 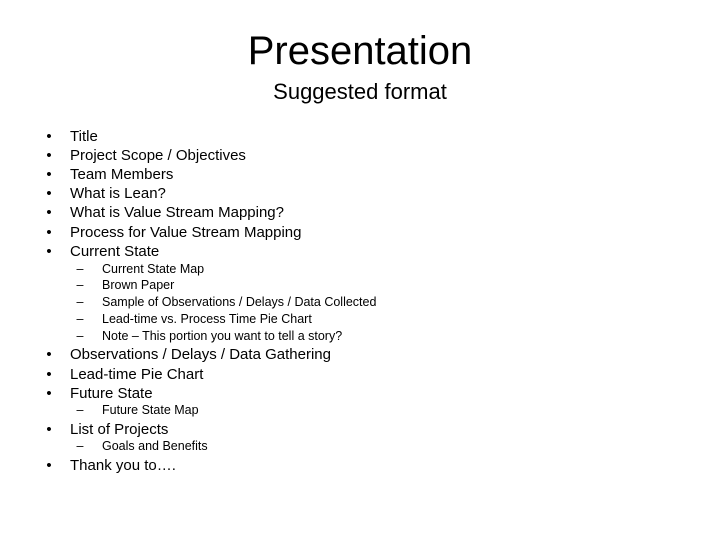 What do you see at coordinates (111, 393) in the screenshot?
I see `bullet-text: Future State` at bounding box center [111, 393].